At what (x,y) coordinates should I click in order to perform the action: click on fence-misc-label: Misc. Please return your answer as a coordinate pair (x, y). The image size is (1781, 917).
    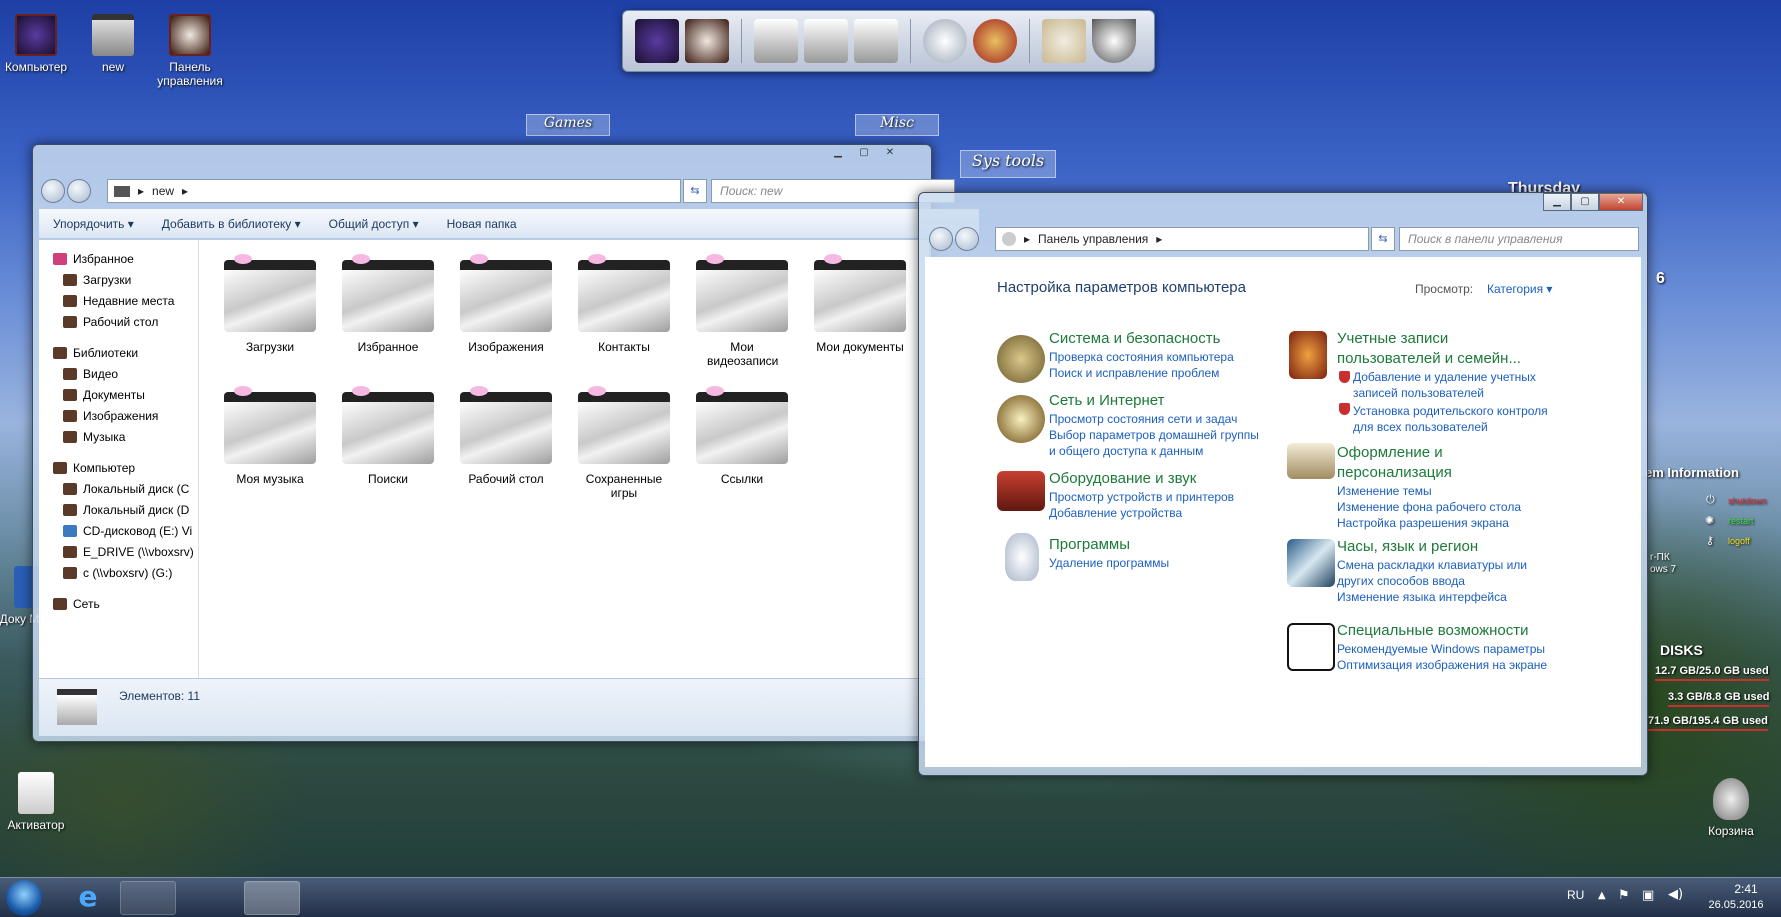
    Looking at the image, I should click on (897, 125).